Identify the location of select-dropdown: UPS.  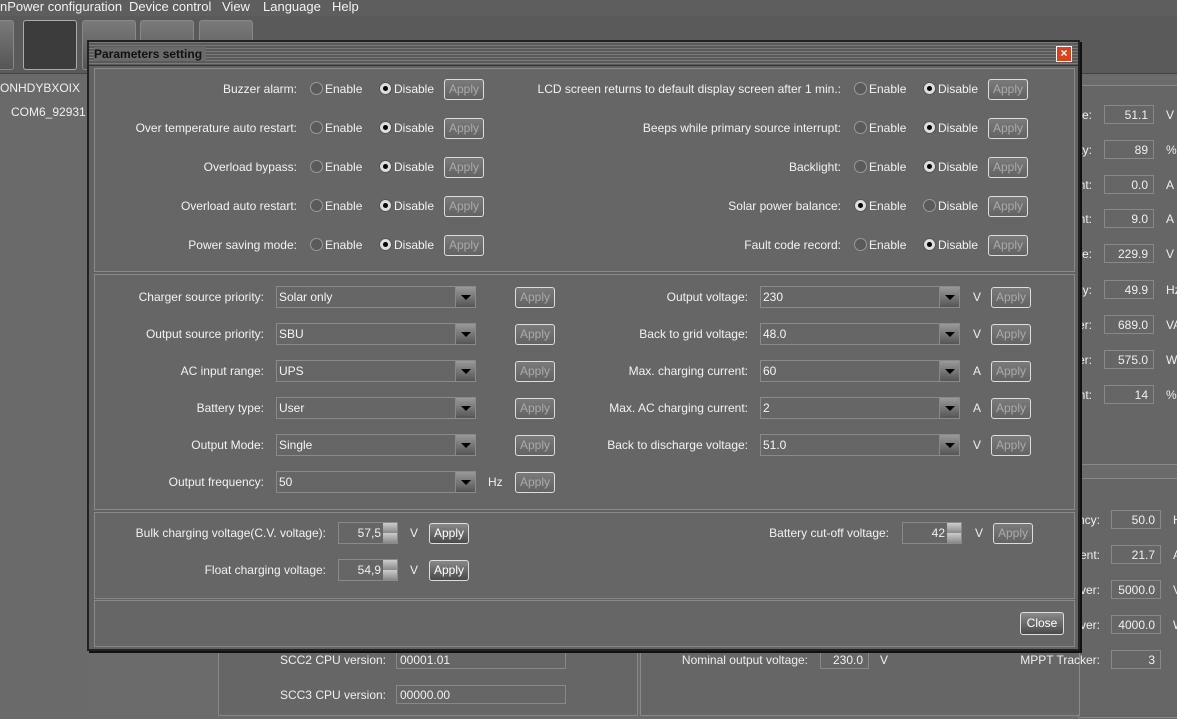
(376, 371).